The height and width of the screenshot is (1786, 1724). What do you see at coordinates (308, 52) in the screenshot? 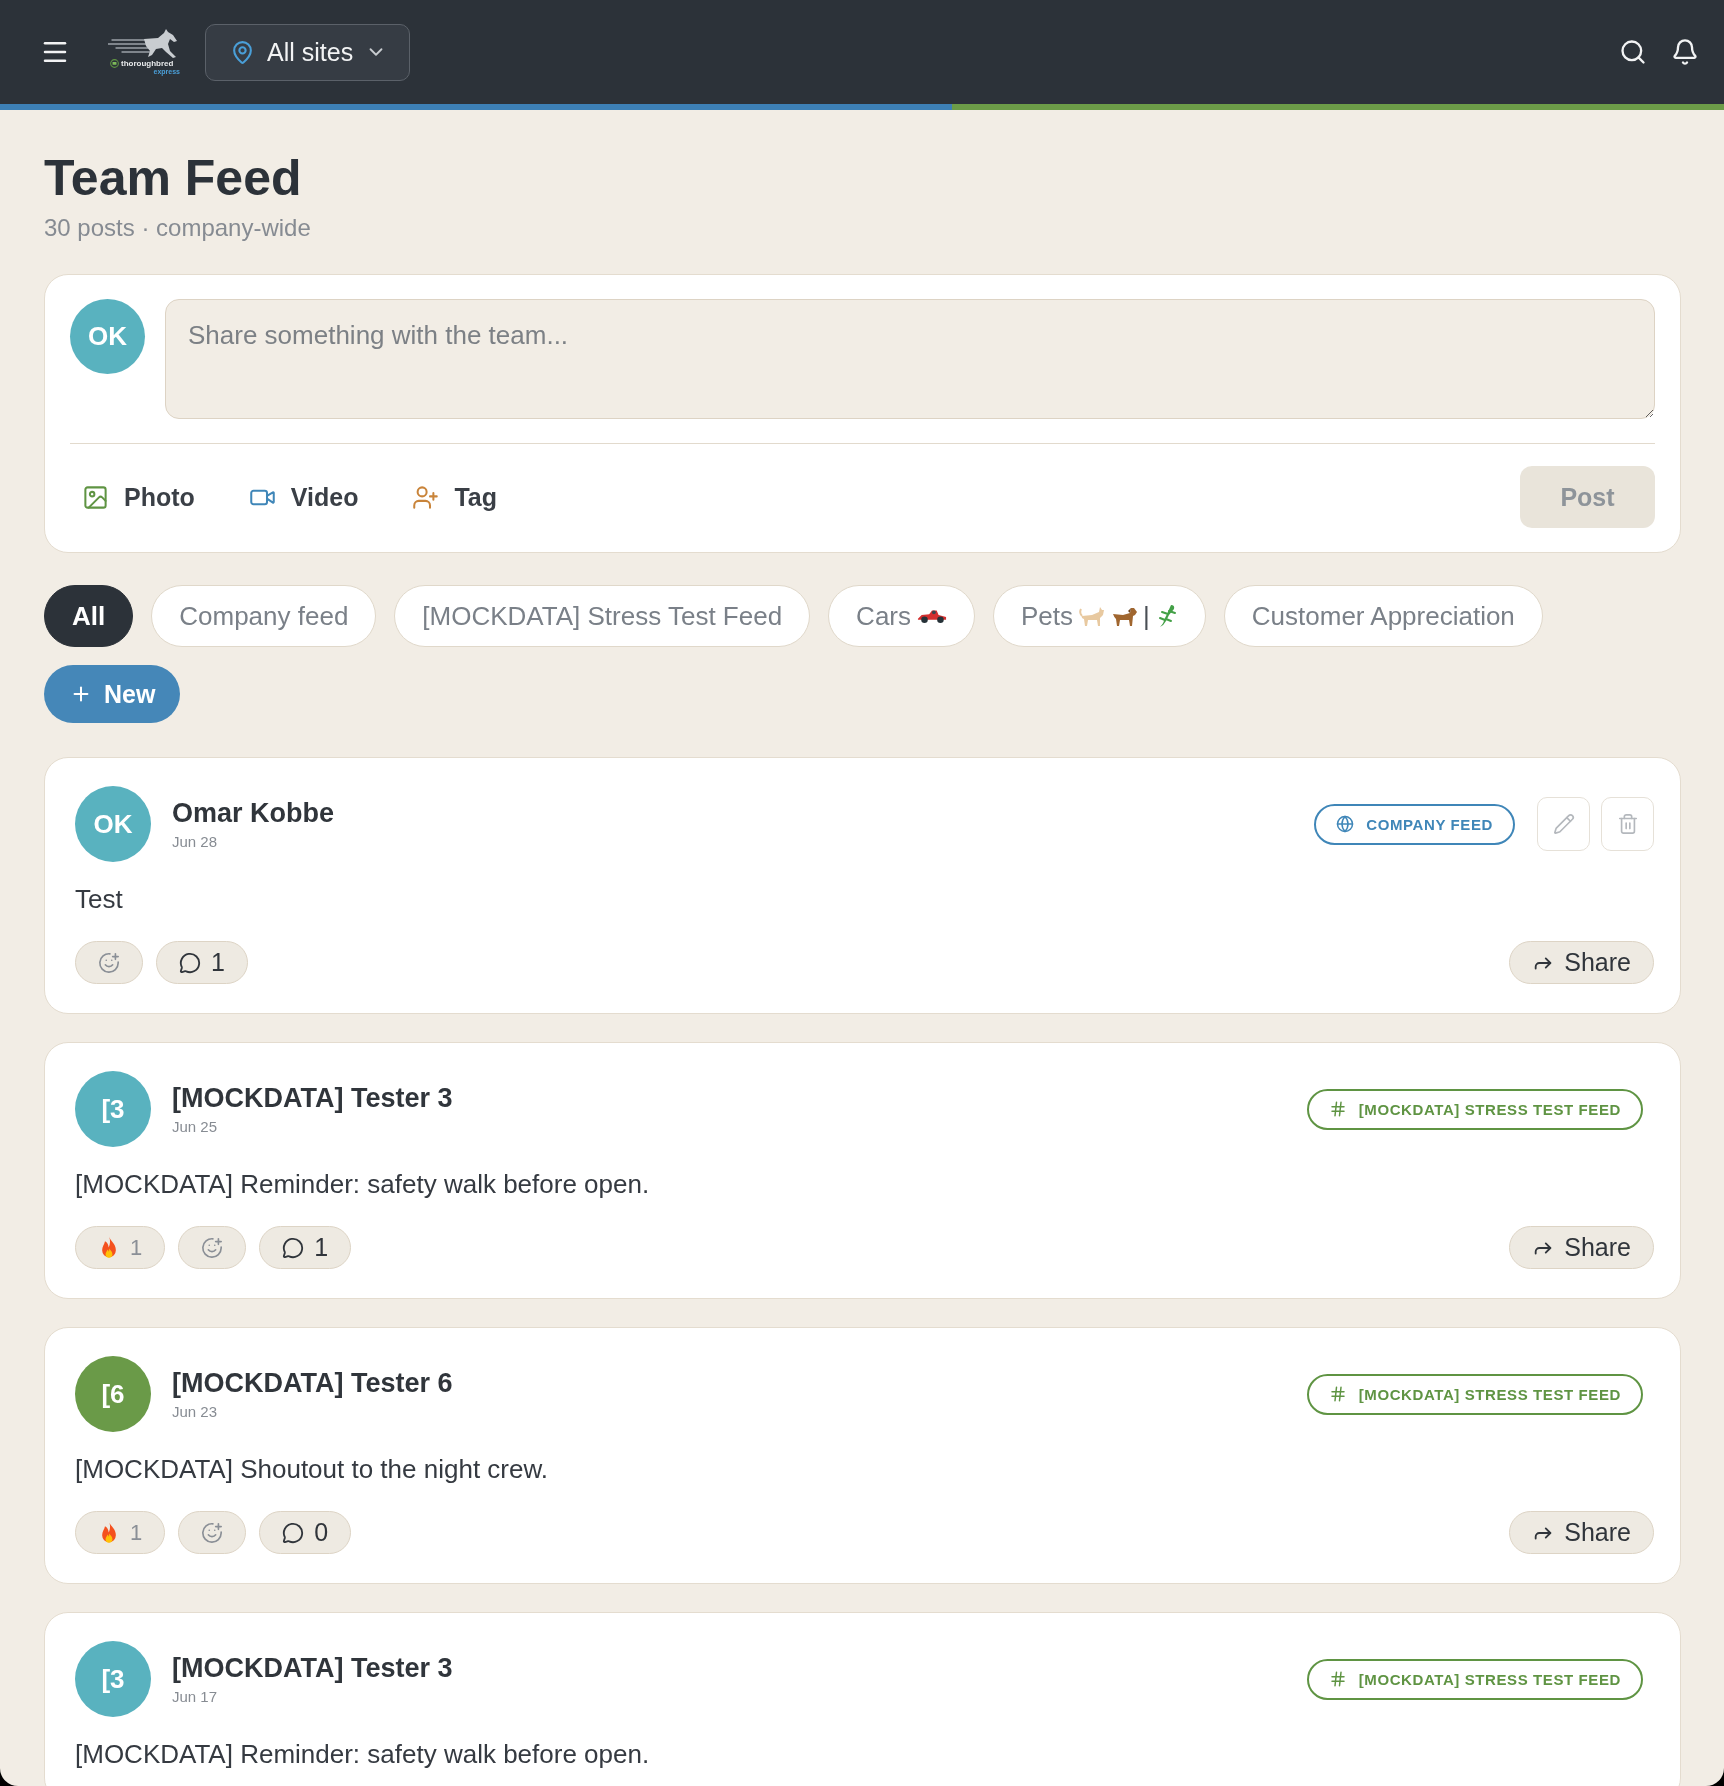
I see `site-selector: All sites` at bounding box center [308, 52].